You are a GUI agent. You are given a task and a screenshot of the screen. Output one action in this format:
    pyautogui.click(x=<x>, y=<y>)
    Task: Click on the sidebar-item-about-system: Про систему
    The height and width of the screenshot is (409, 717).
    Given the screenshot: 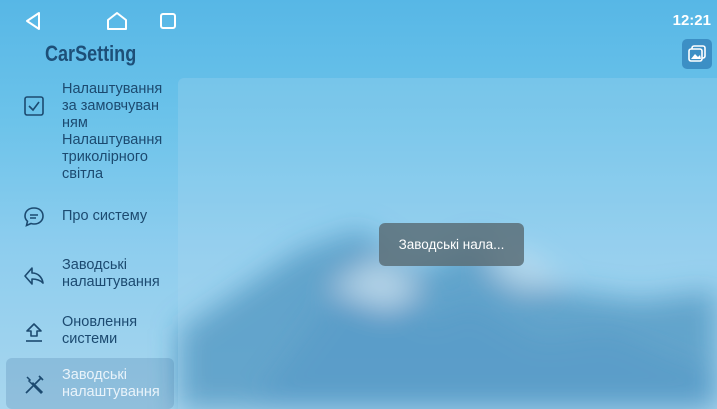 What is the action you would take?
    pyautogui.click(x=90, y=217)
    